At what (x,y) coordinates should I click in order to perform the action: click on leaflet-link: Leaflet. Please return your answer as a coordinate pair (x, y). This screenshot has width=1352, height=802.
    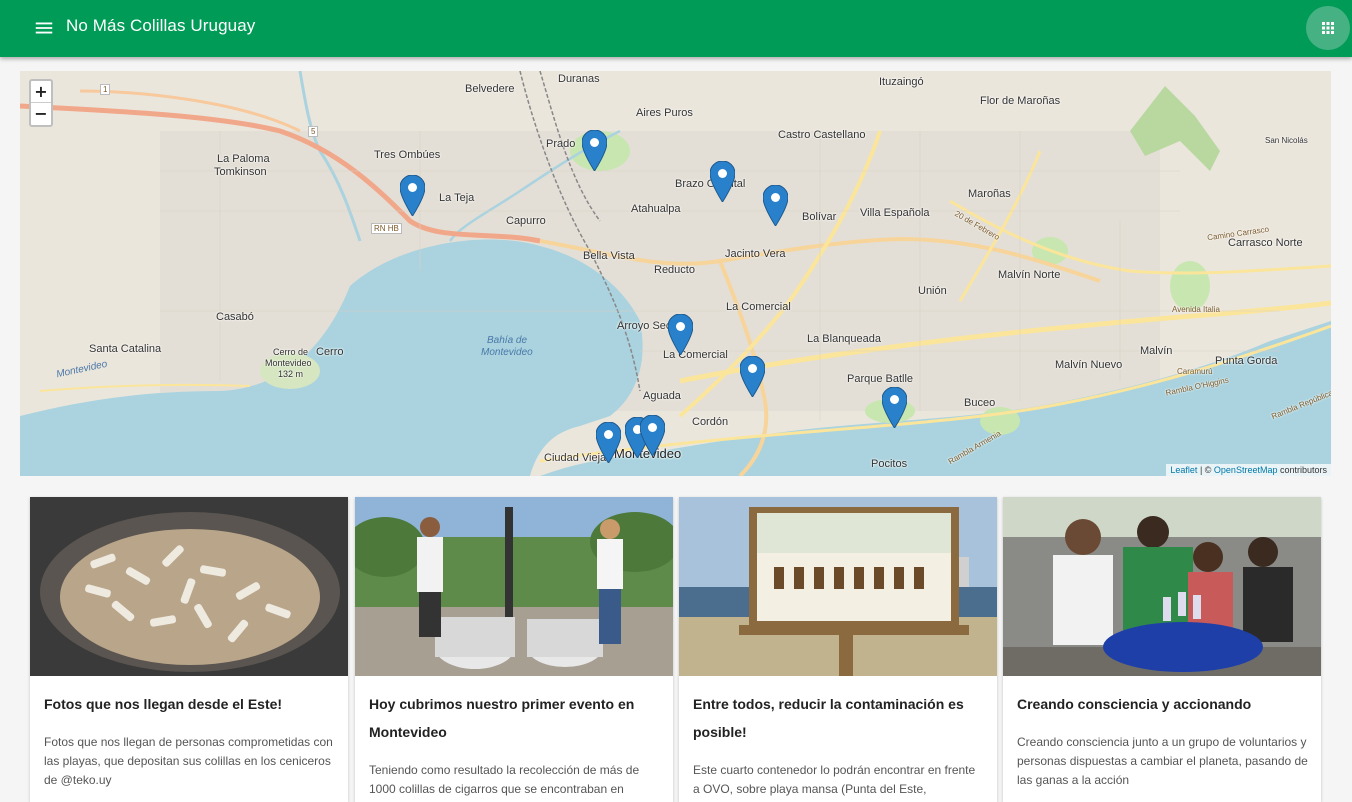
    Looking at the image, I should click on (1183, 470).